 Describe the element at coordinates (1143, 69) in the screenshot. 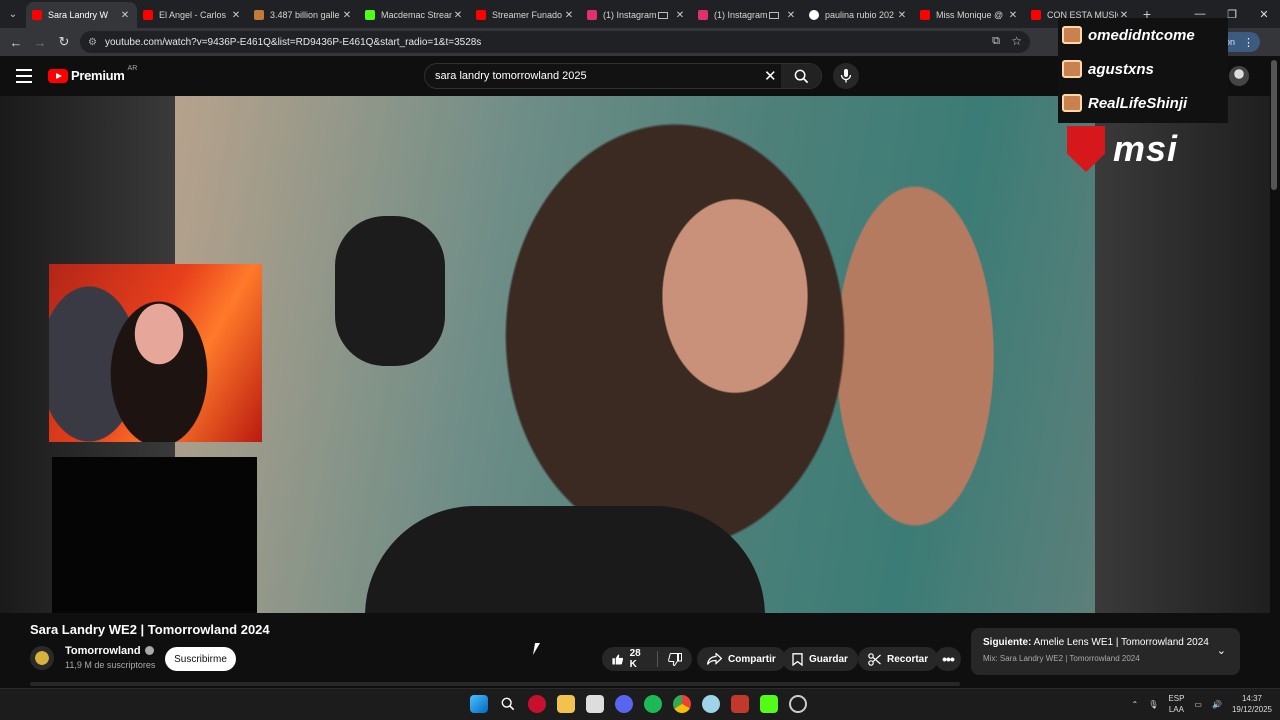

I see `supporter-item: agustxns` at that location.